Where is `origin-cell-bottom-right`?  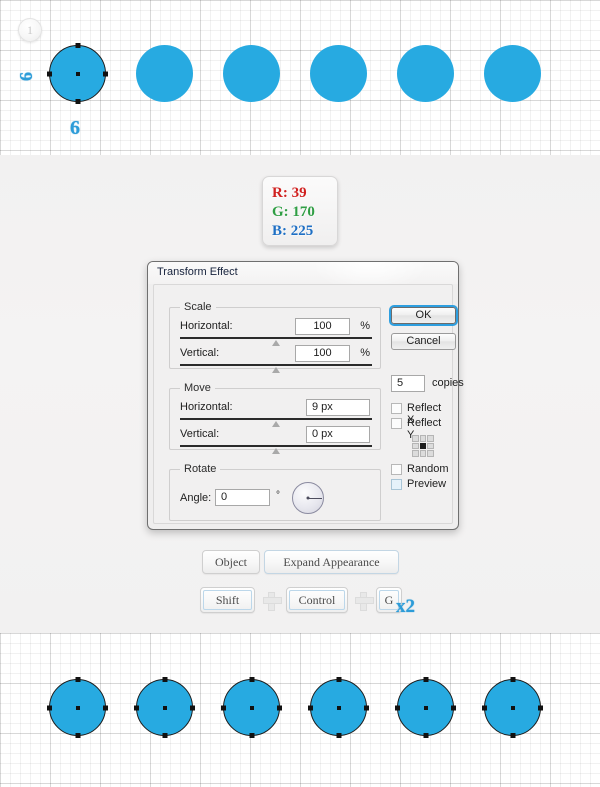 origin-cell-bottom-right is located at coordinates (430, 453).